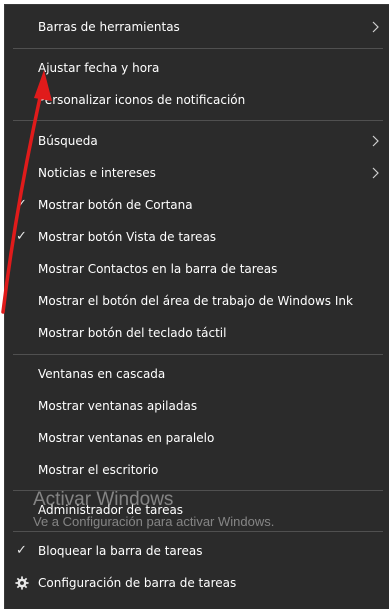 This screenshot has height=609, width=389. I want to click on menu-item-label: Mostrar ventanas apiladas, so click(118, 406).